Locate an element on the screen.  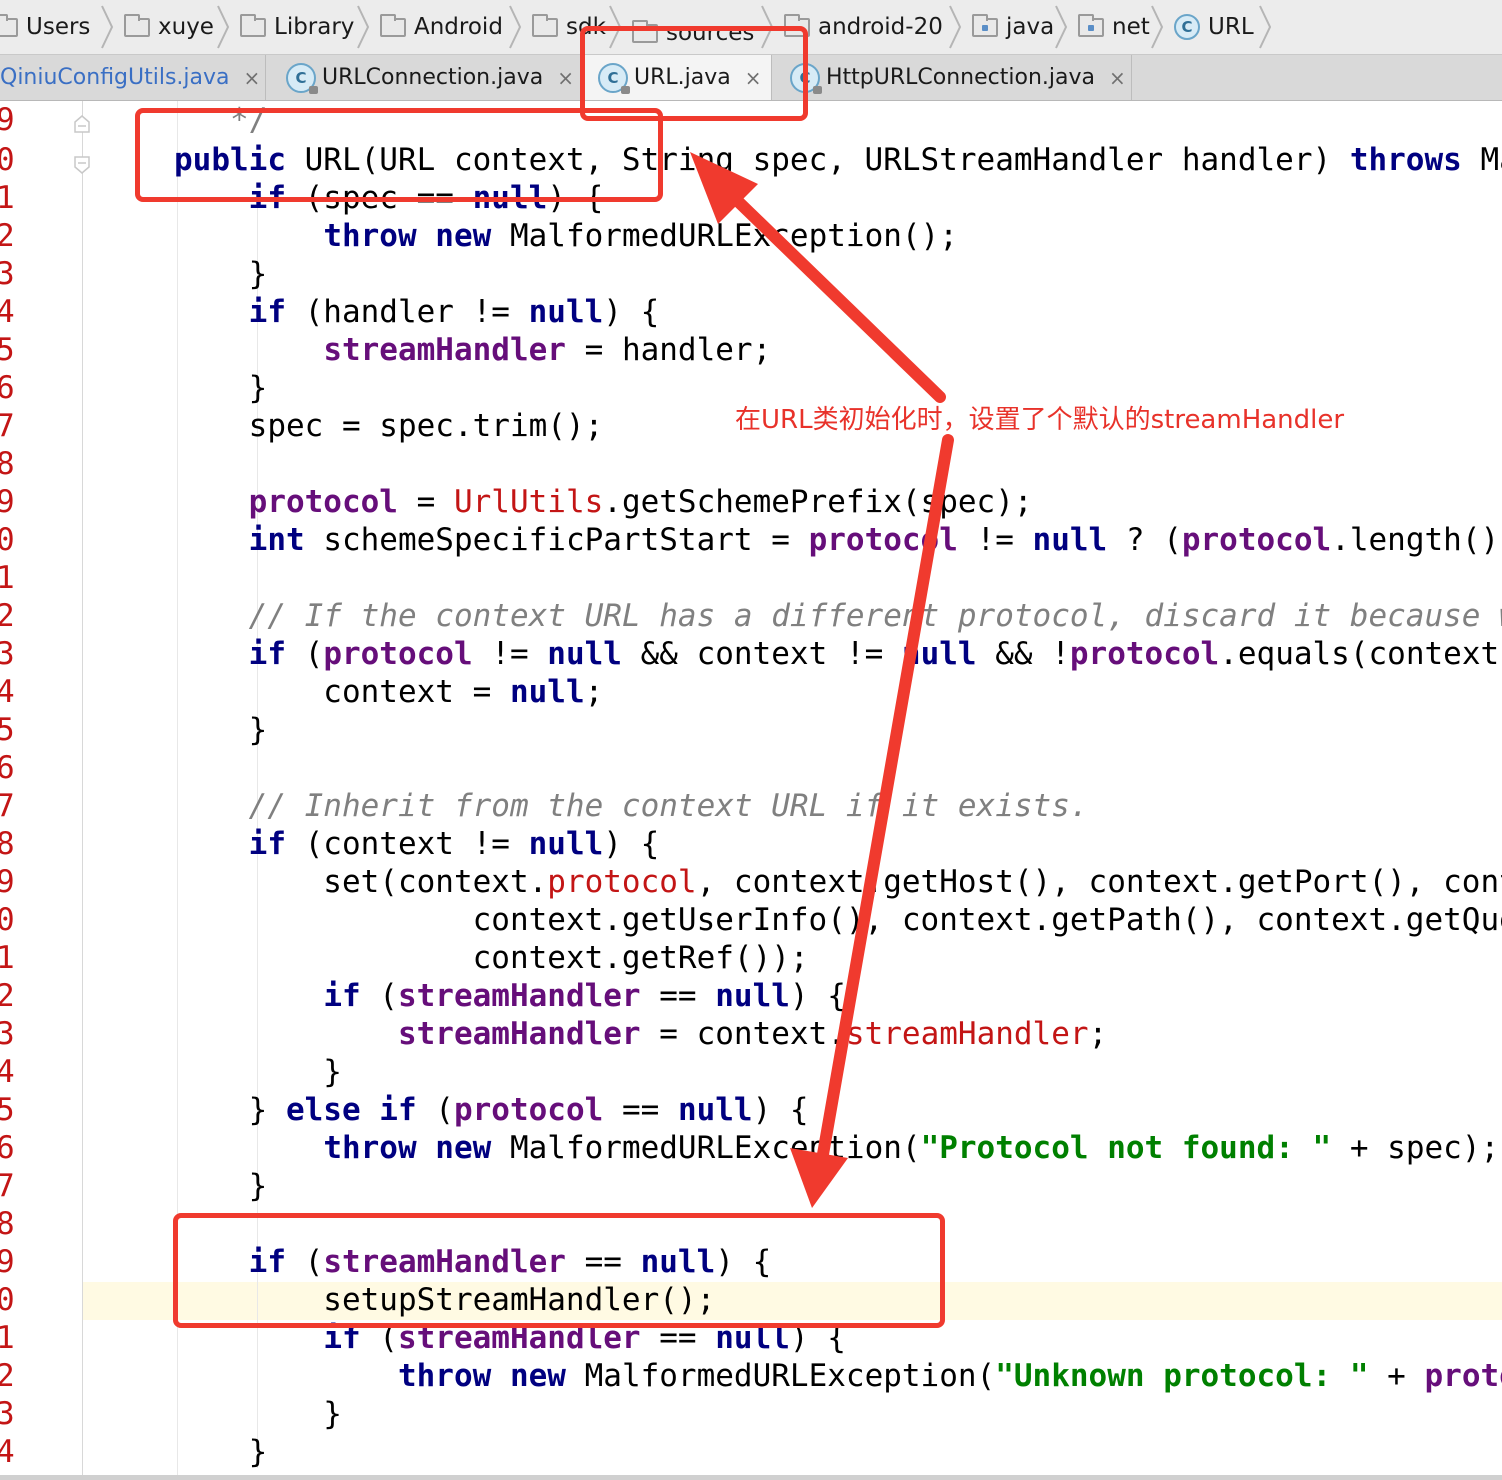
annotation-arrows is located at coordinates (822, 680).